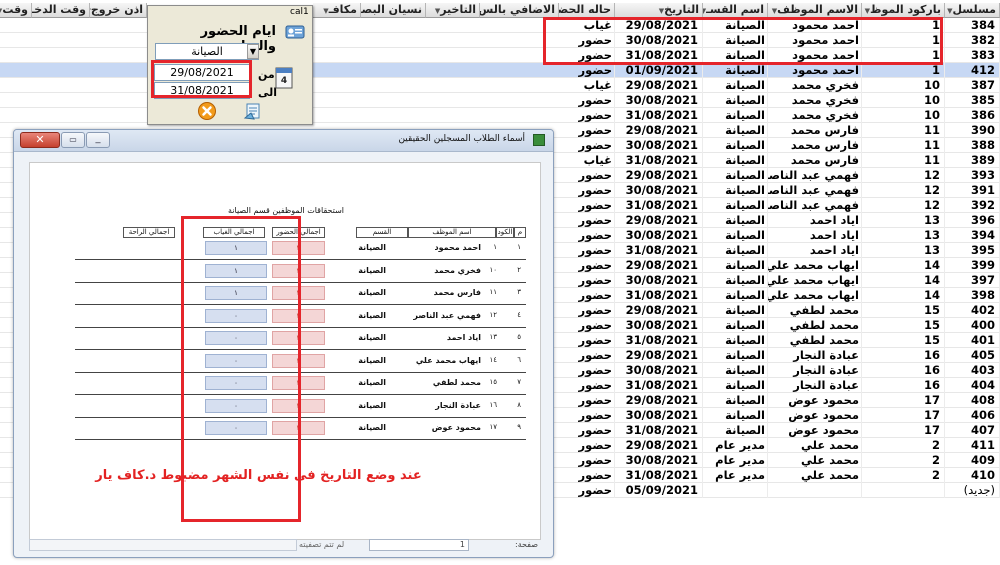  I want to click on cell-id: 391, so click(972, 190).